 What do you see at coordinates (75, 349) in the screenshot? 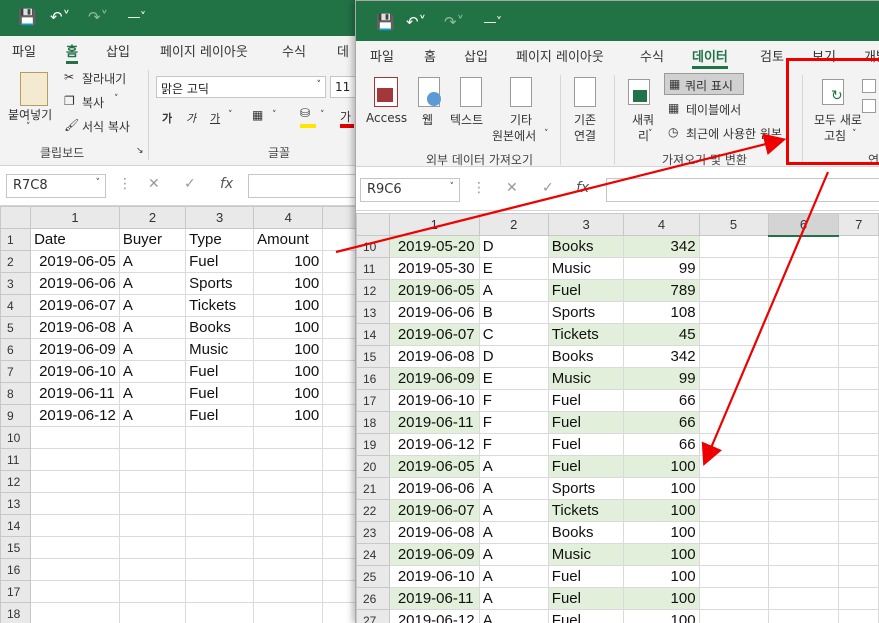
I see `cell-date: 2019-06-09` at bounding box center [75, 349].